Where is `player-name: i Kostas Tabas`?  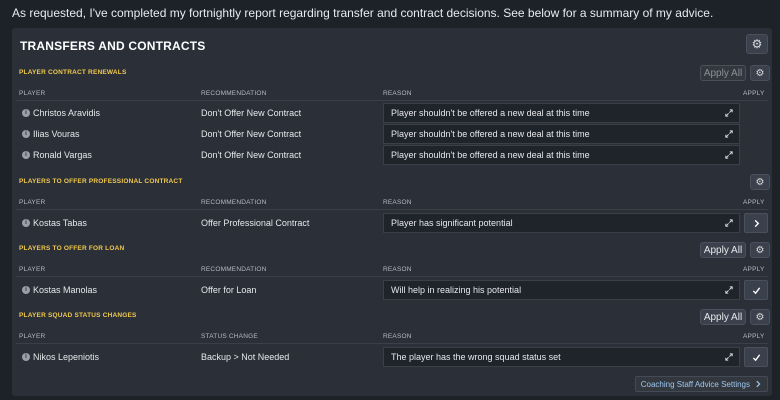
player-name: i Kostas Tabas is located at coordinates (54, 223).